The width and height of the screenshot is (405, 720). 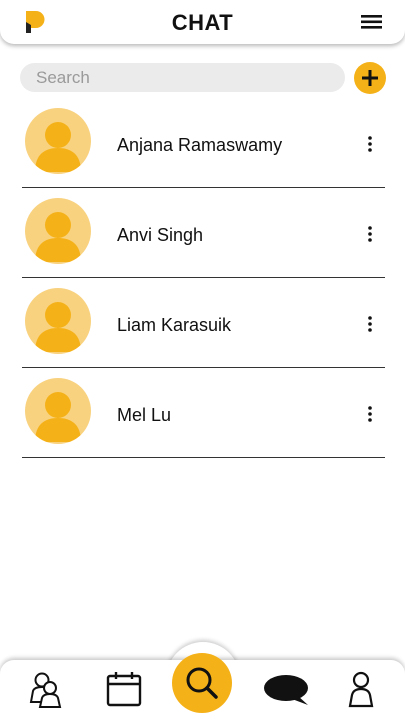 I want to click on nav-profile-button, so click(x=361, y=690).